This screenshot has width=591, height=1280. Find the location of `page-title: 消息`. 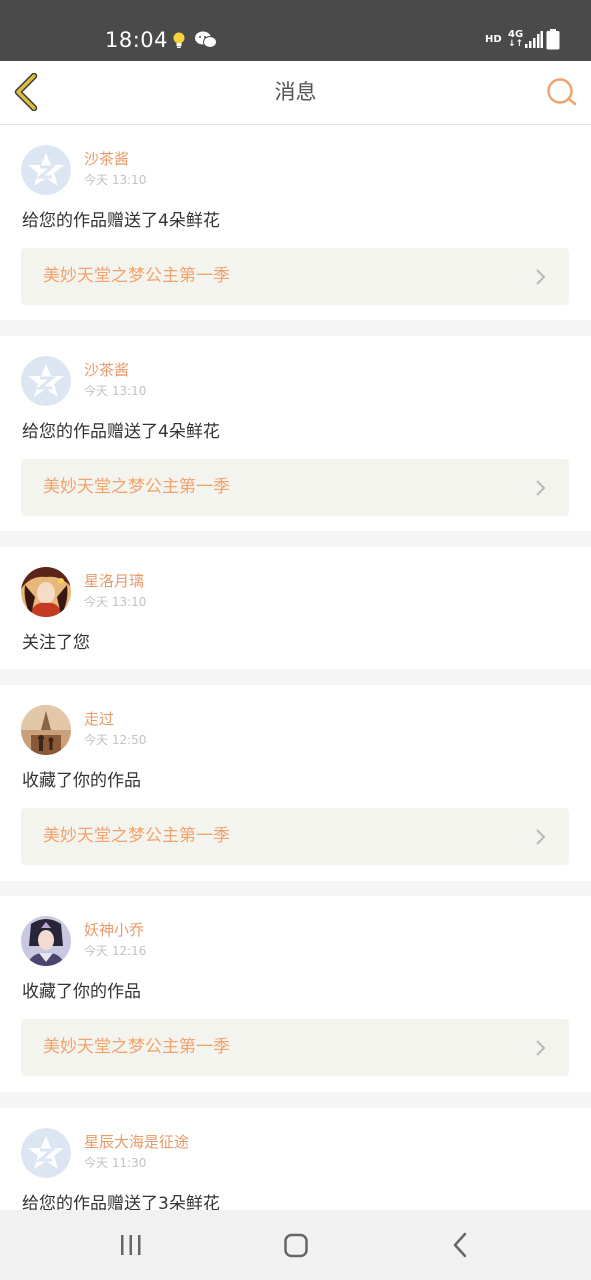

page-title: 消息 is located at coordinates (295, 92).